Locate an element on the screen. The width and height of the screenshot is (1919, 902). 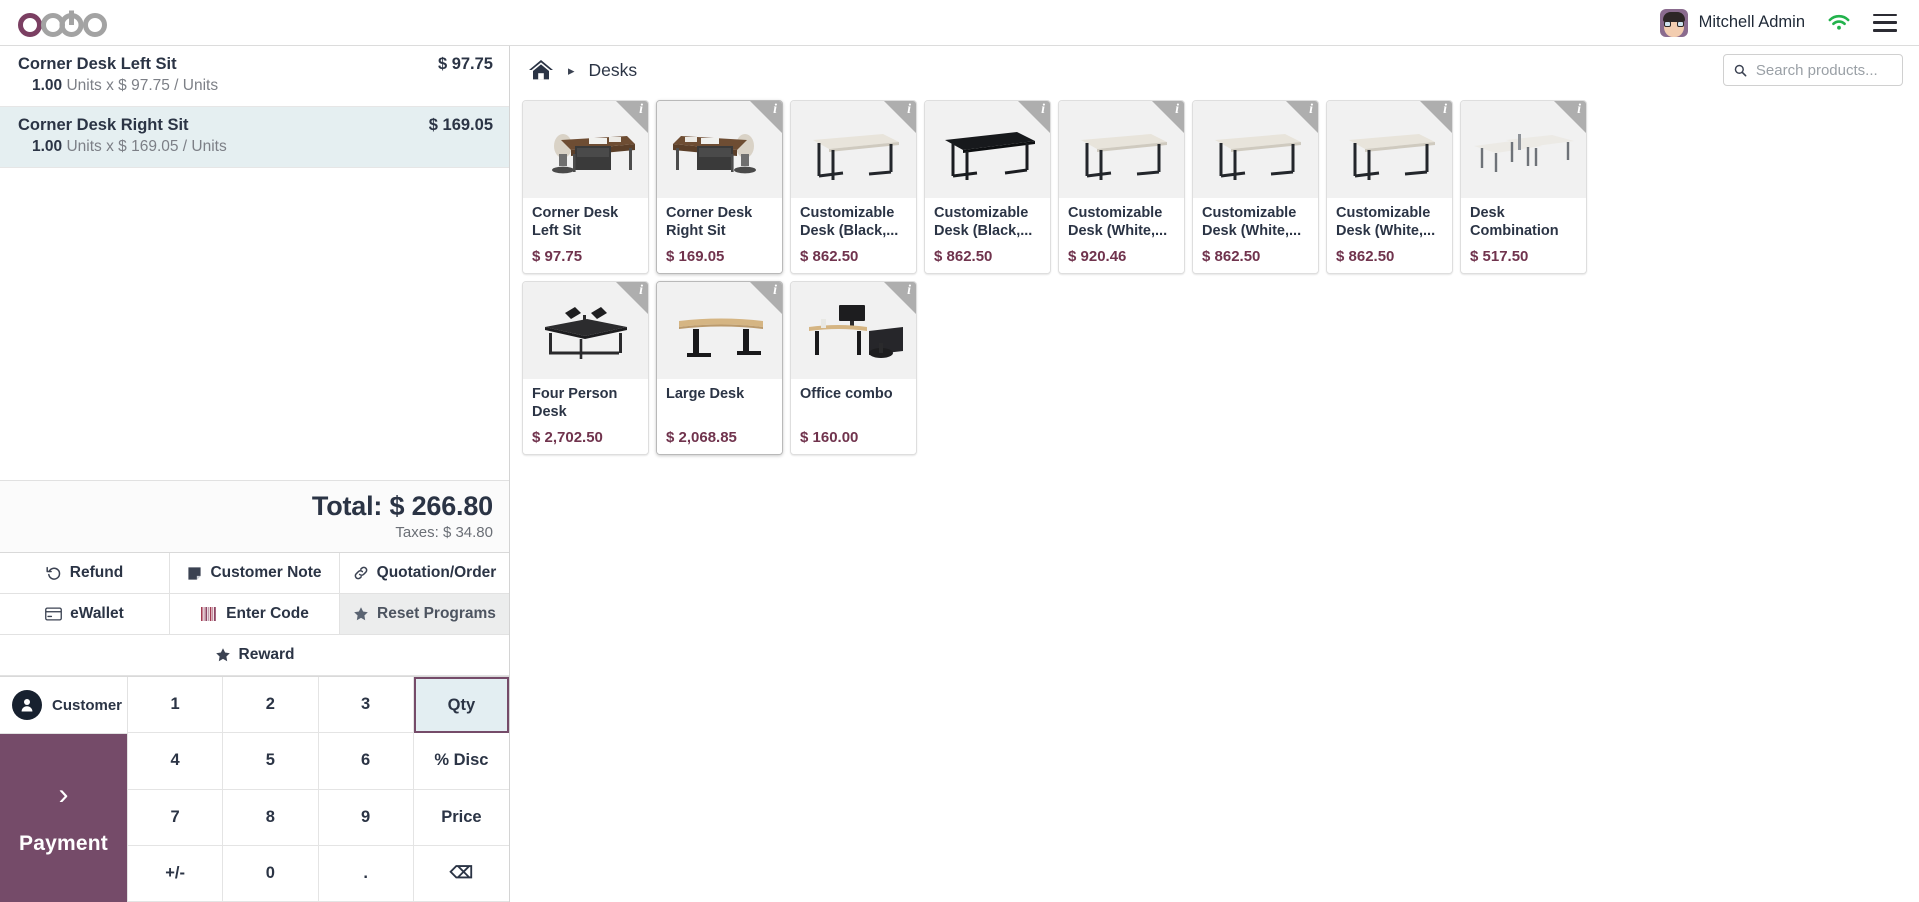
customer-note-button: Customer Note is located at coordinates (255, 573).